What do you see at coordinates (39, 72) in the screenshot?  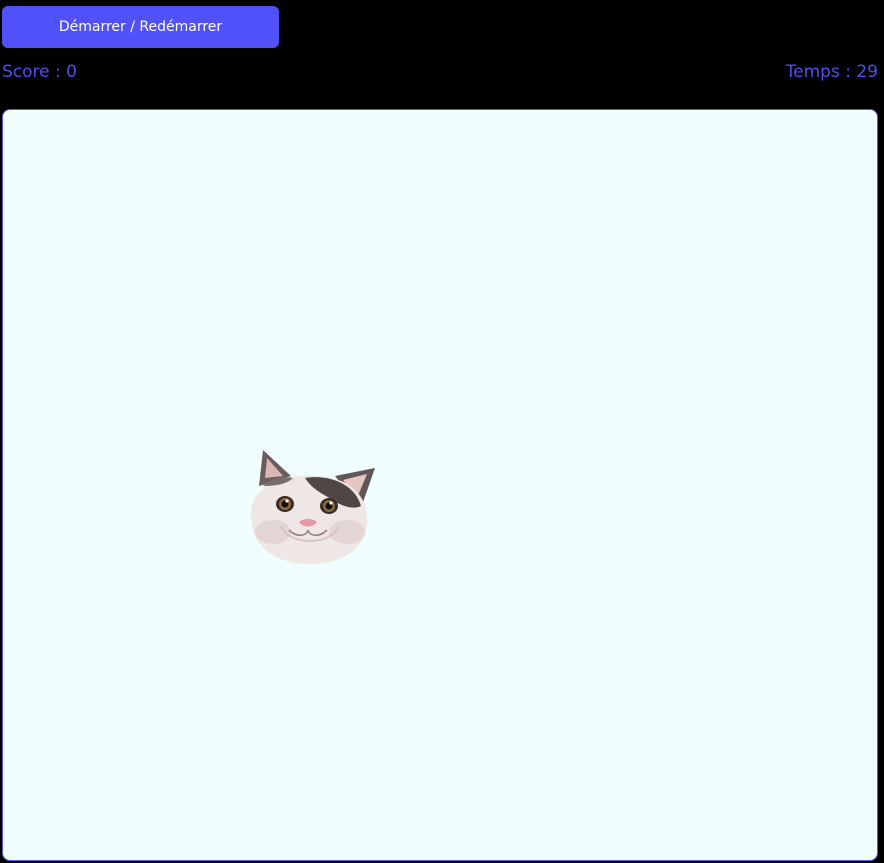 I see `score-display: Score : 0` at bounding box center [39, 72].